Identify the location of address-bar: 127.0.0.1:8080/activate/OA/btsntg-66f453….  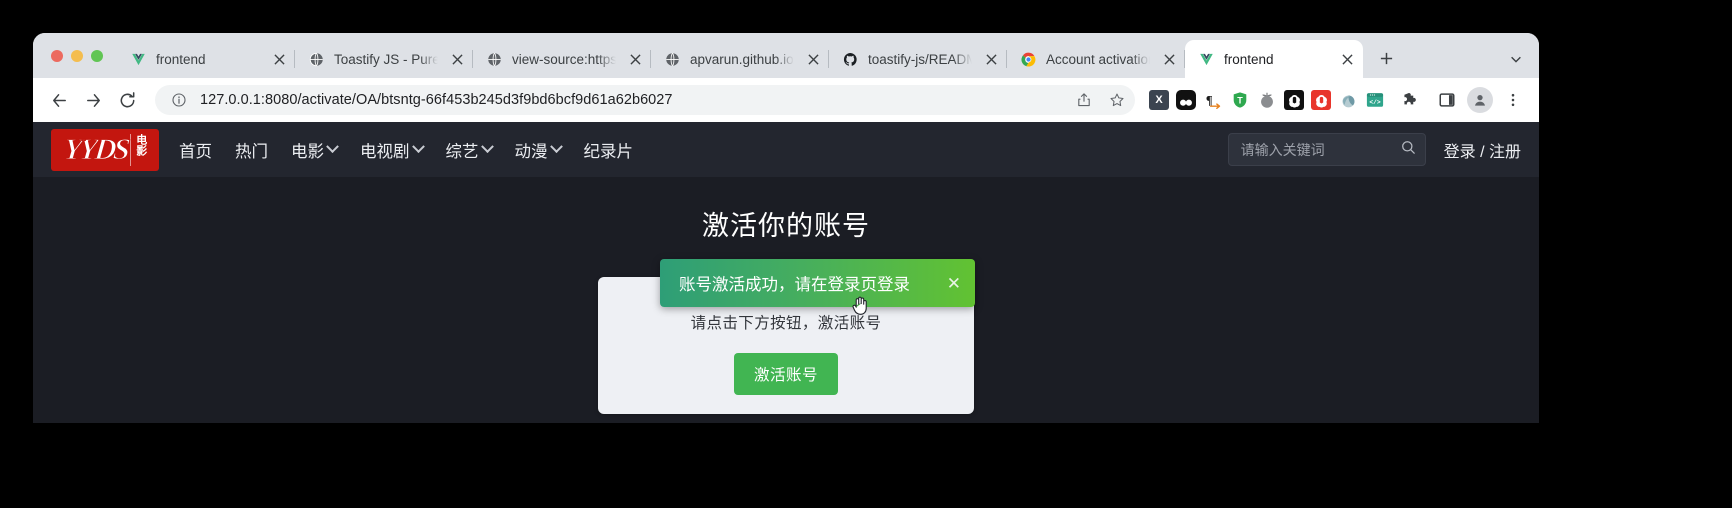
(645, 100).